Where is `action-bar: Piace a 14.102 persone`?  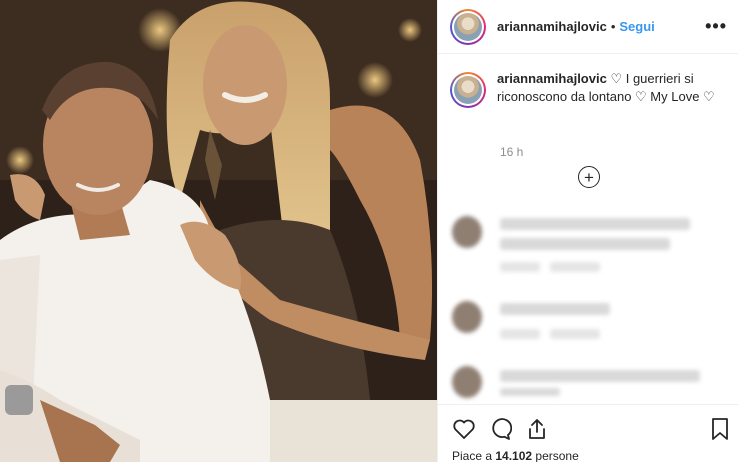
action-bar: Piace a 14.102 persone is located at coordinates (588, 433).